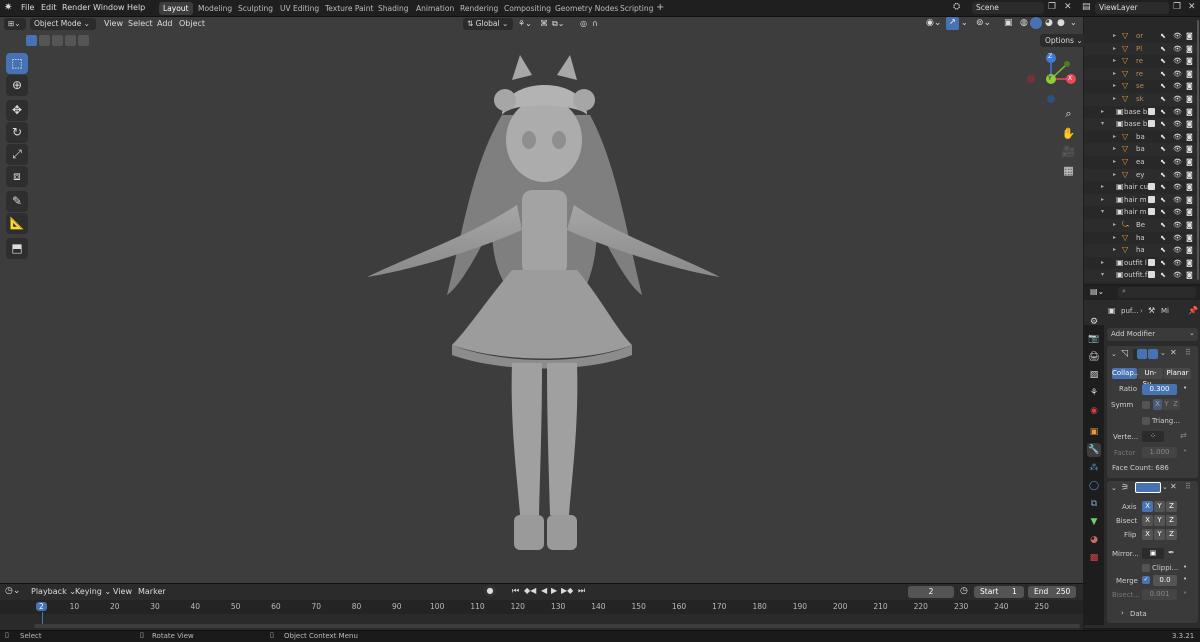 Image resolution: width=1200 pixels, height=642 pixels. What do you see at coordinates (515, 591) in the screenshot?
I see `jump-start-button: ⏮` at bounding box center [515, 591].